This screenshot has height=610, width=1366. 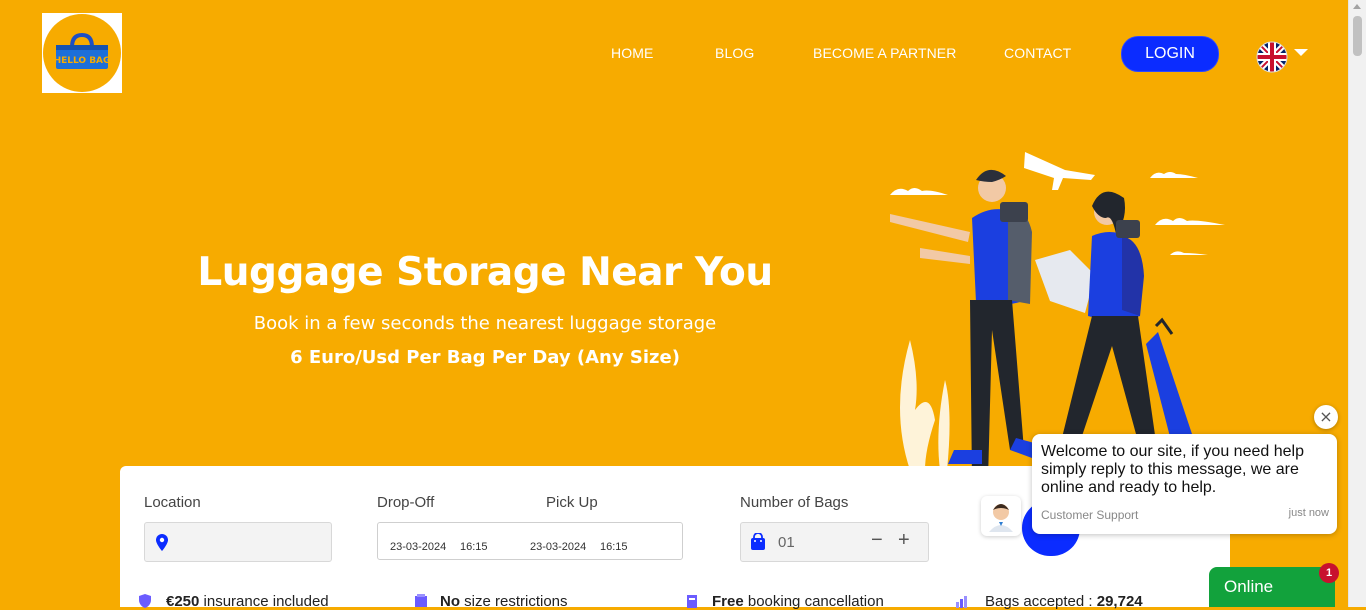 I want to click on shopping-bag-icon, so click(x=758, y=541).